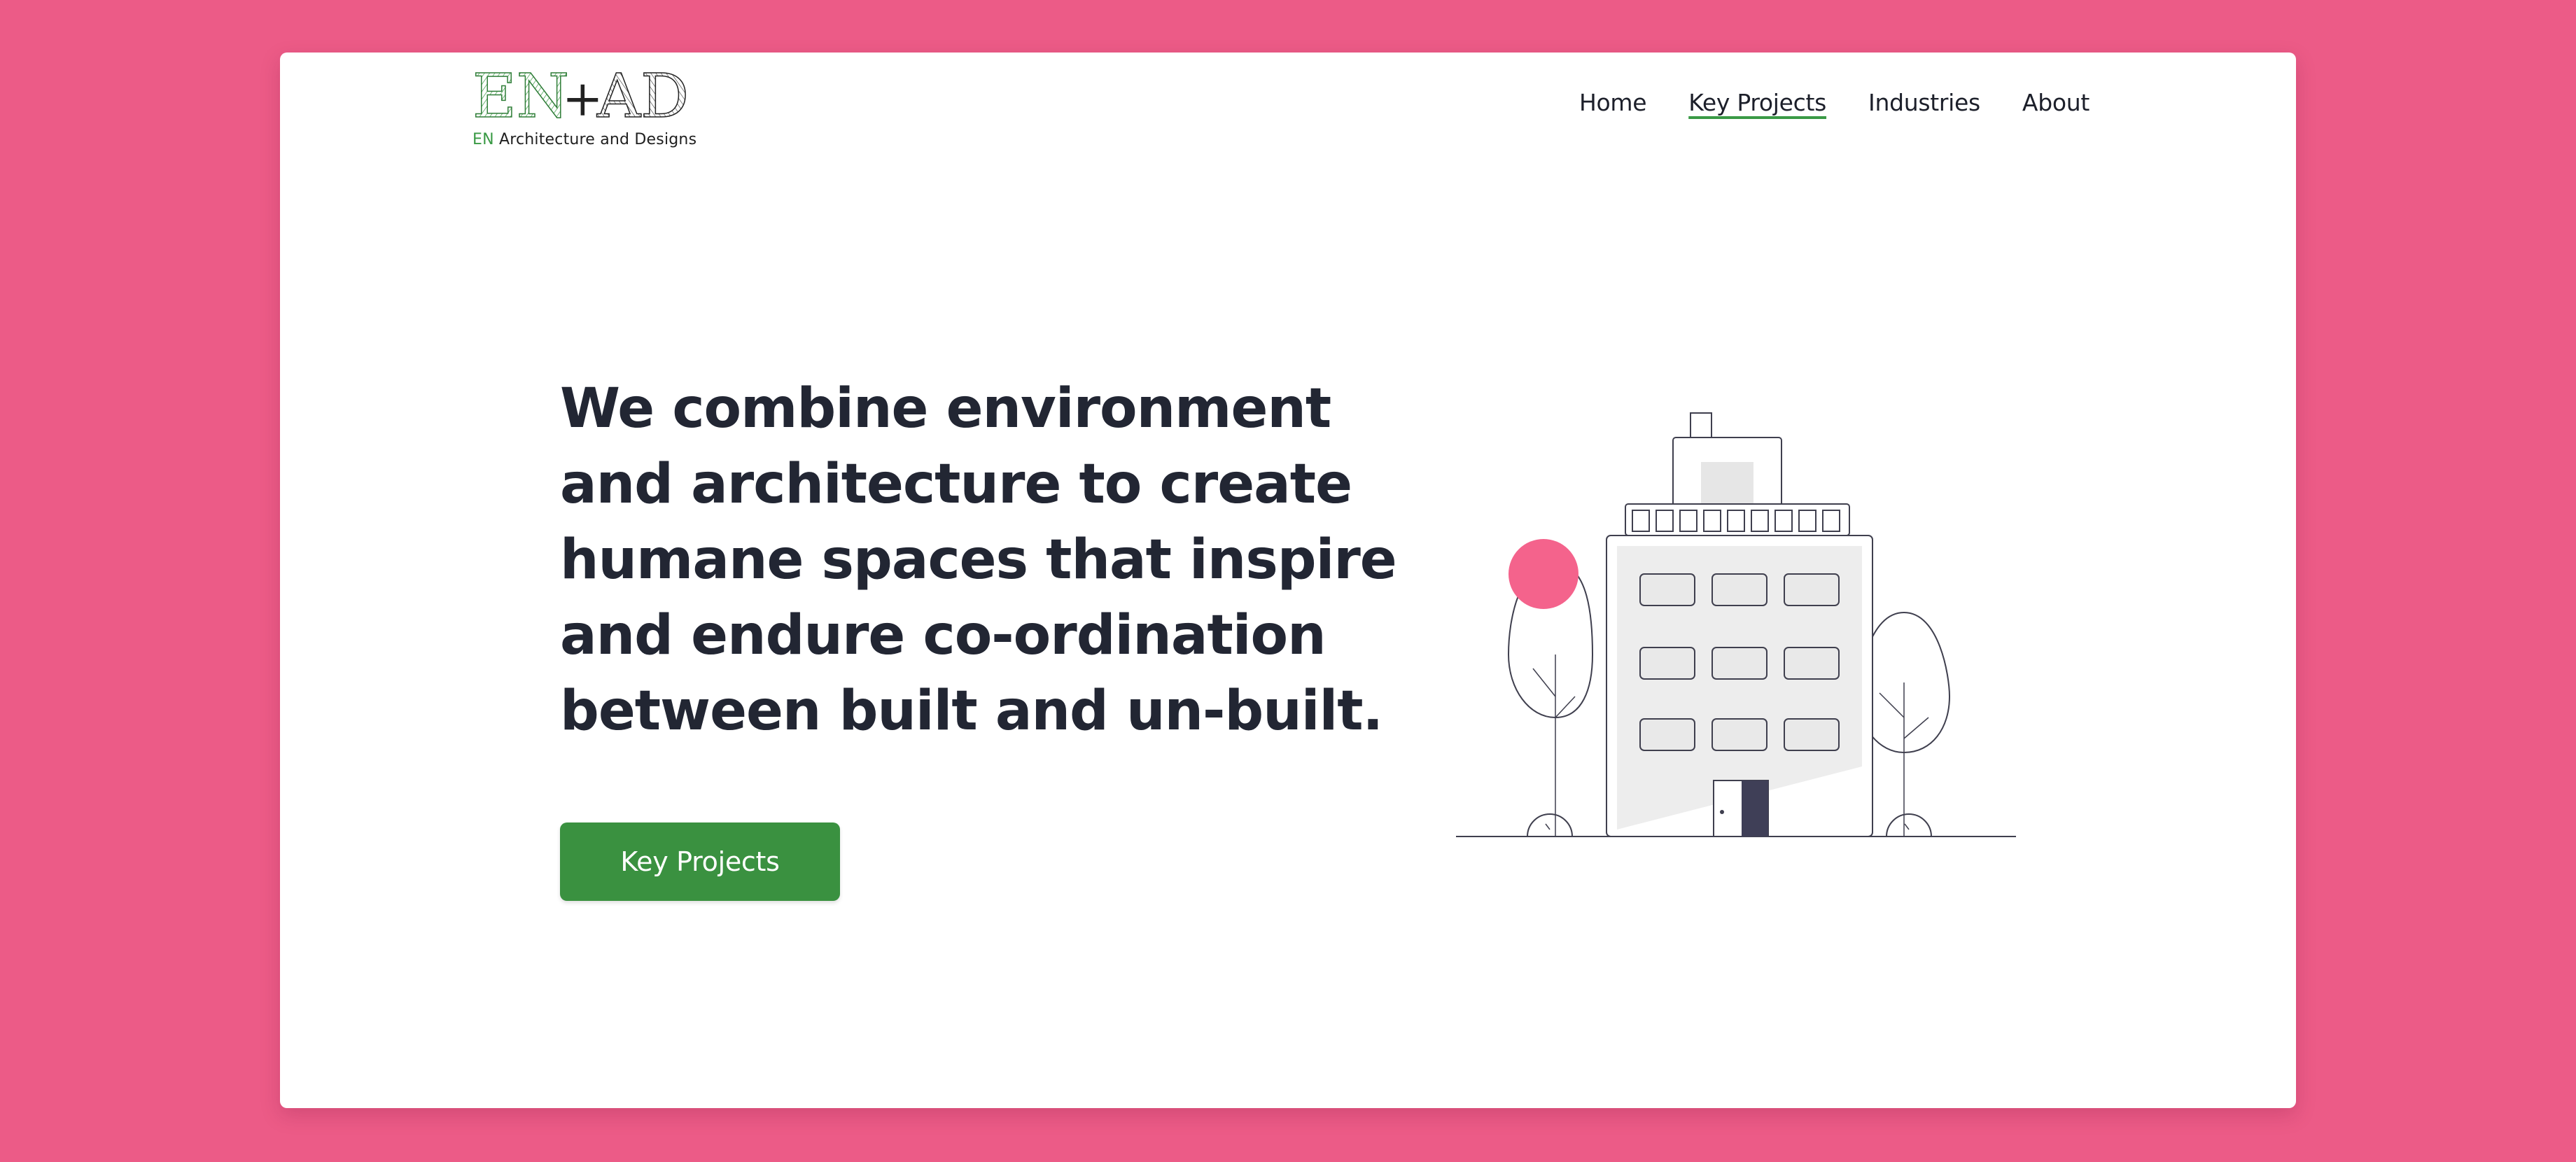  Describe the element at coordinates (483, 139) in the screenshot. I see `logo-tagline-prefix: EN` at that location.